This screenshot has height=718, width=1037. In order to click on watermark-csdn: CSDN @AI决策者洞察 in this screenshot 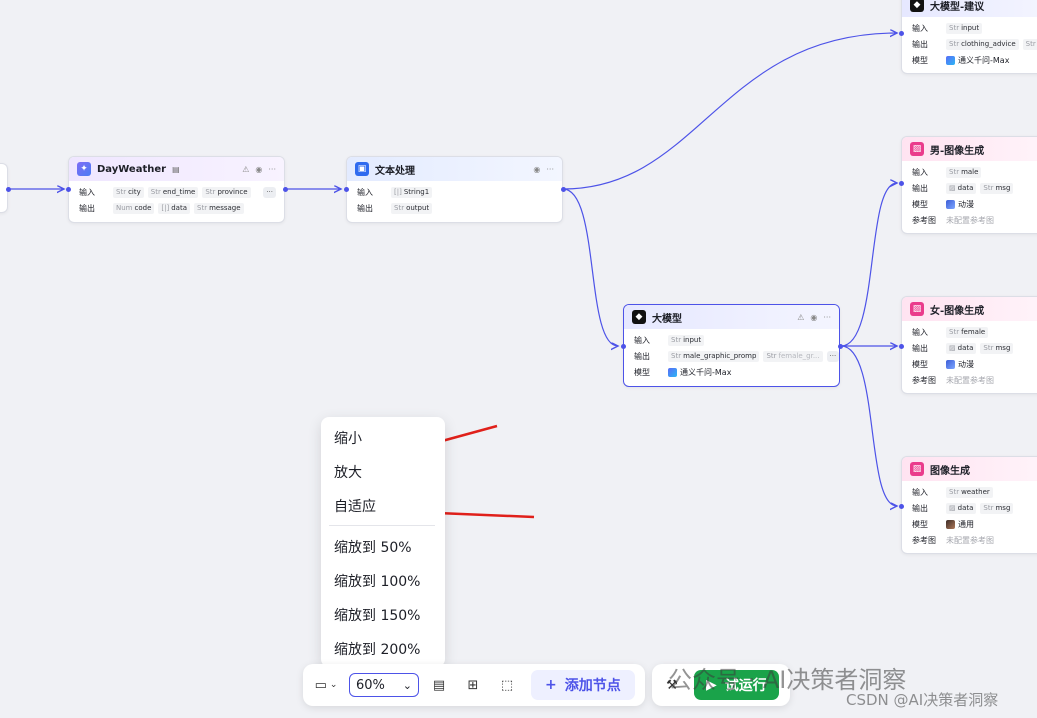, I will do `click(922, 700)`.